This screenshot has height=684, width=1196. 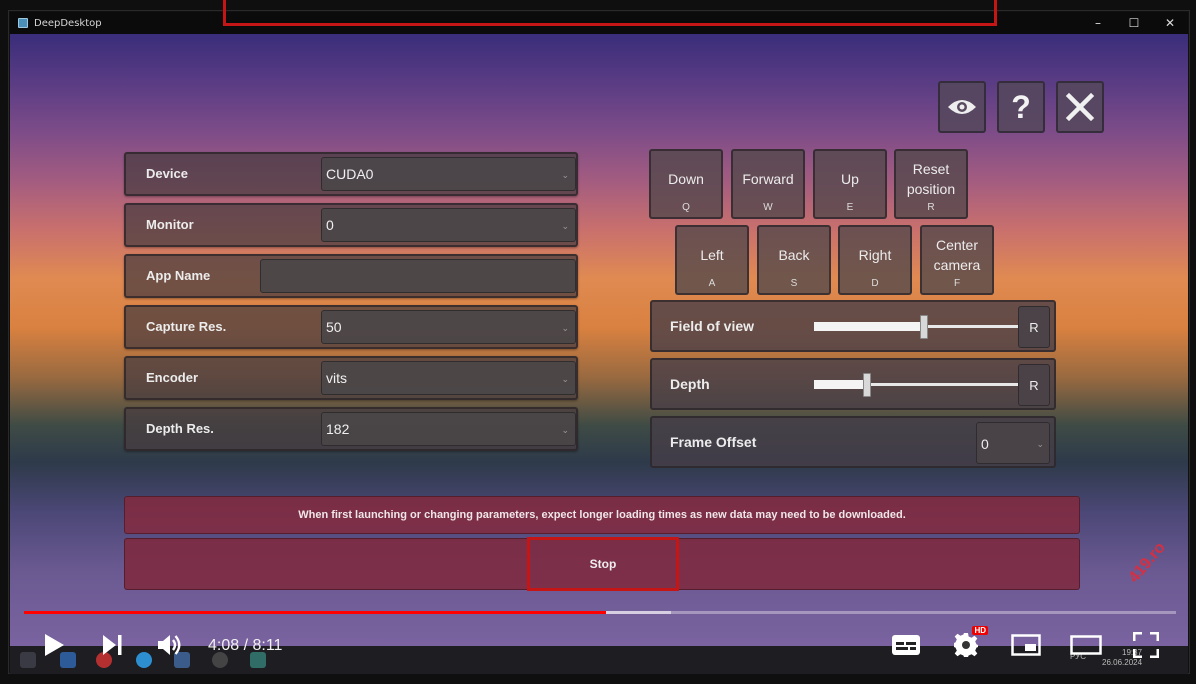 I want to click on device-label: Device, so click(x=167, y=173).